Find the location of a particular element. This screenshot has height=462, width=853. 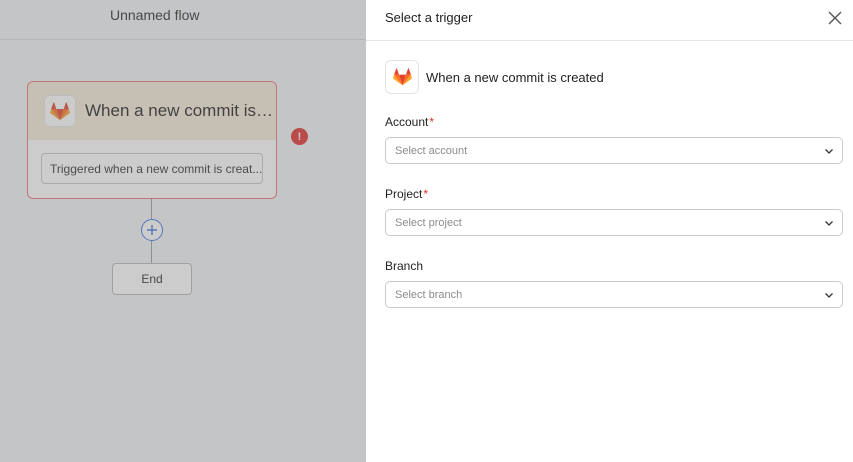

add-step-button is located at coordinates (152, 230).